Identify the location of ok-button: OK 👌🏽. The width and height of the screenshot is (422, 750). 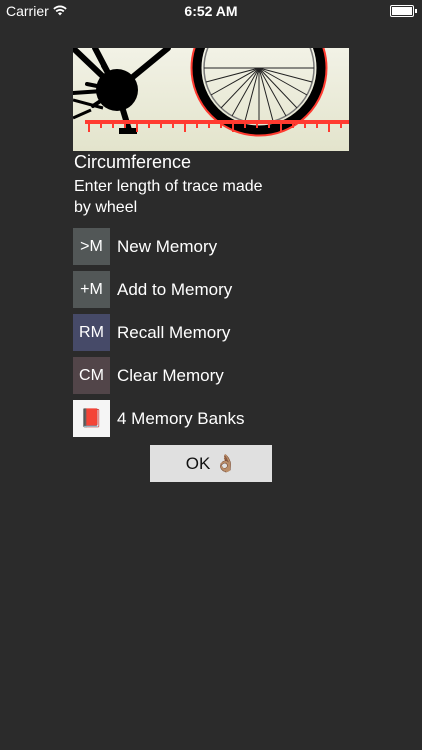
(211, 463).